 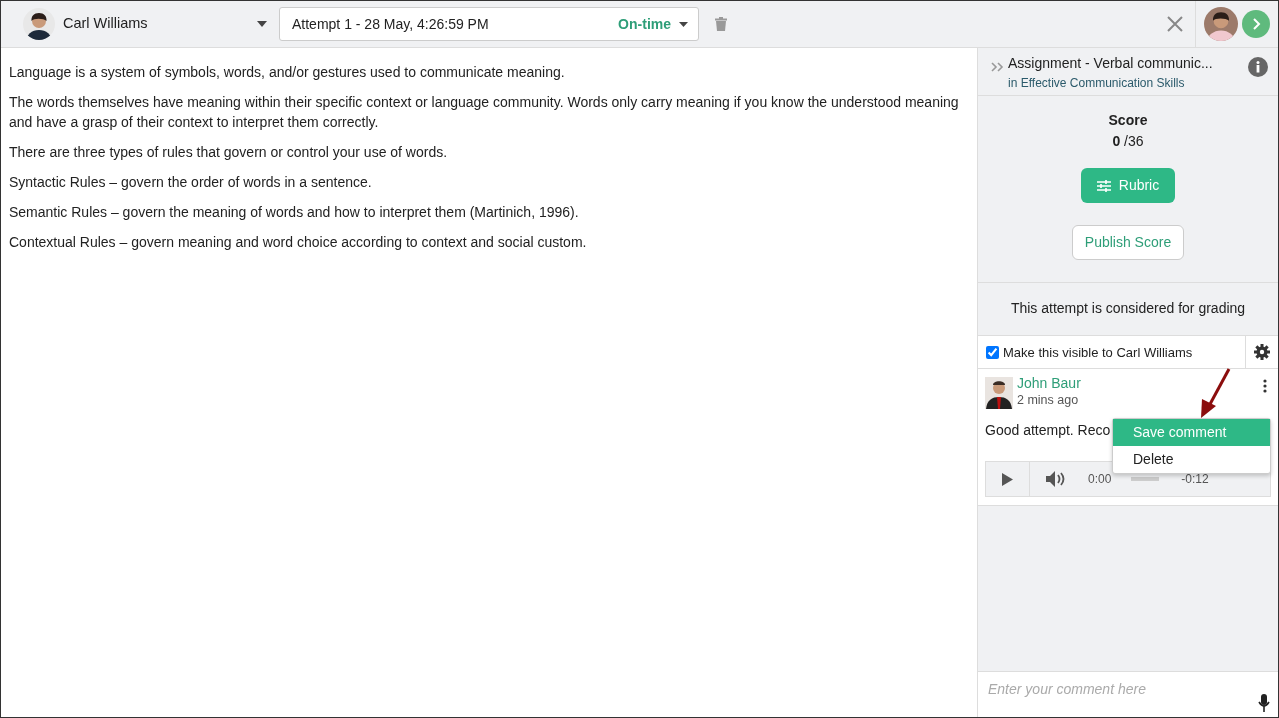 I want to click on score-label: Score, so click(x=1128, y=120).